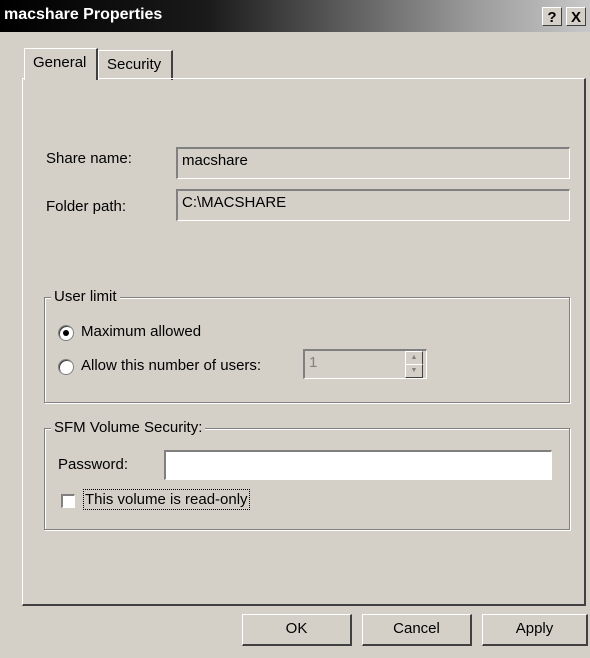 Image resolution: width=590 pixels, height=658 pixels. Describe the element at coordinates (373, 163) in the screenshot. I see `share-name-field: macshare` at that location.